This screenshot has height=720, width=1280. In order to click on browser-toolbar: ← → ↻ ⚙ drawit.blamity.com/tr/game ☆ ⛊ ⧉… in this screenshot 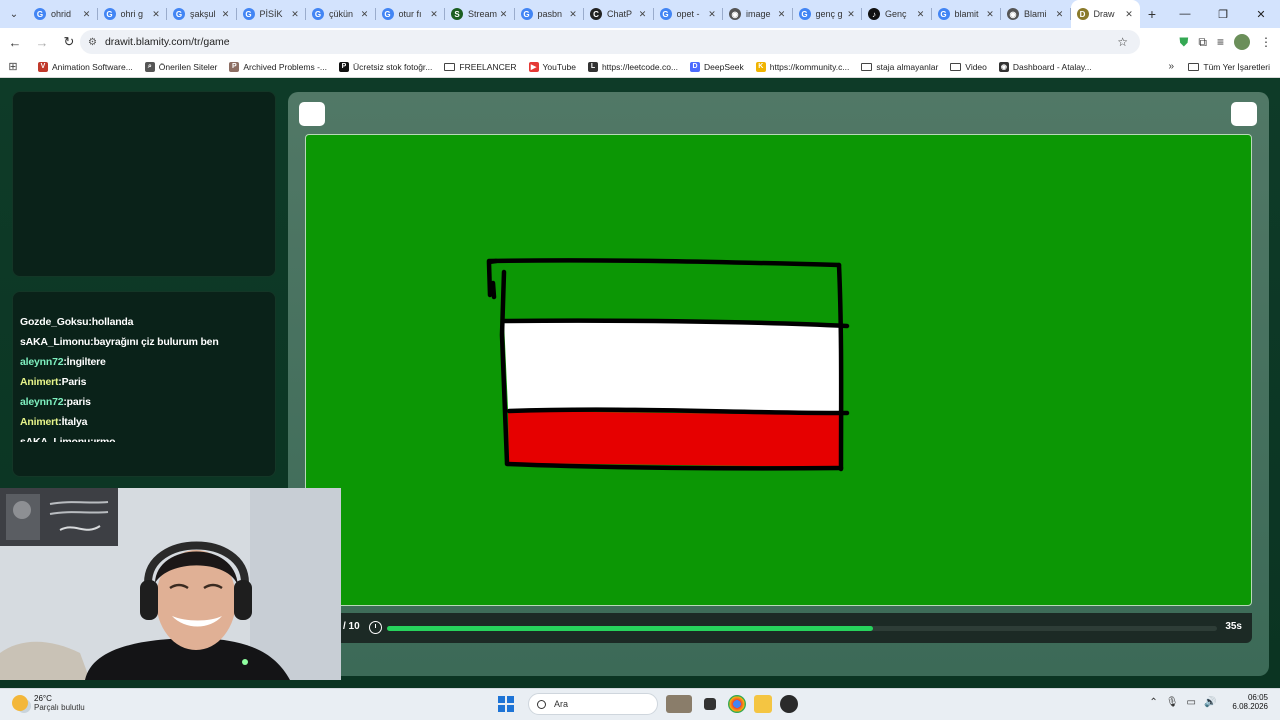, I will do `click(640, 42)`.